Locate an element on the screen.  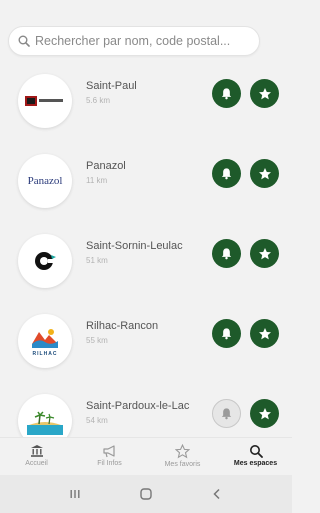
megaphone-icon is located at coordinates (108, 451).